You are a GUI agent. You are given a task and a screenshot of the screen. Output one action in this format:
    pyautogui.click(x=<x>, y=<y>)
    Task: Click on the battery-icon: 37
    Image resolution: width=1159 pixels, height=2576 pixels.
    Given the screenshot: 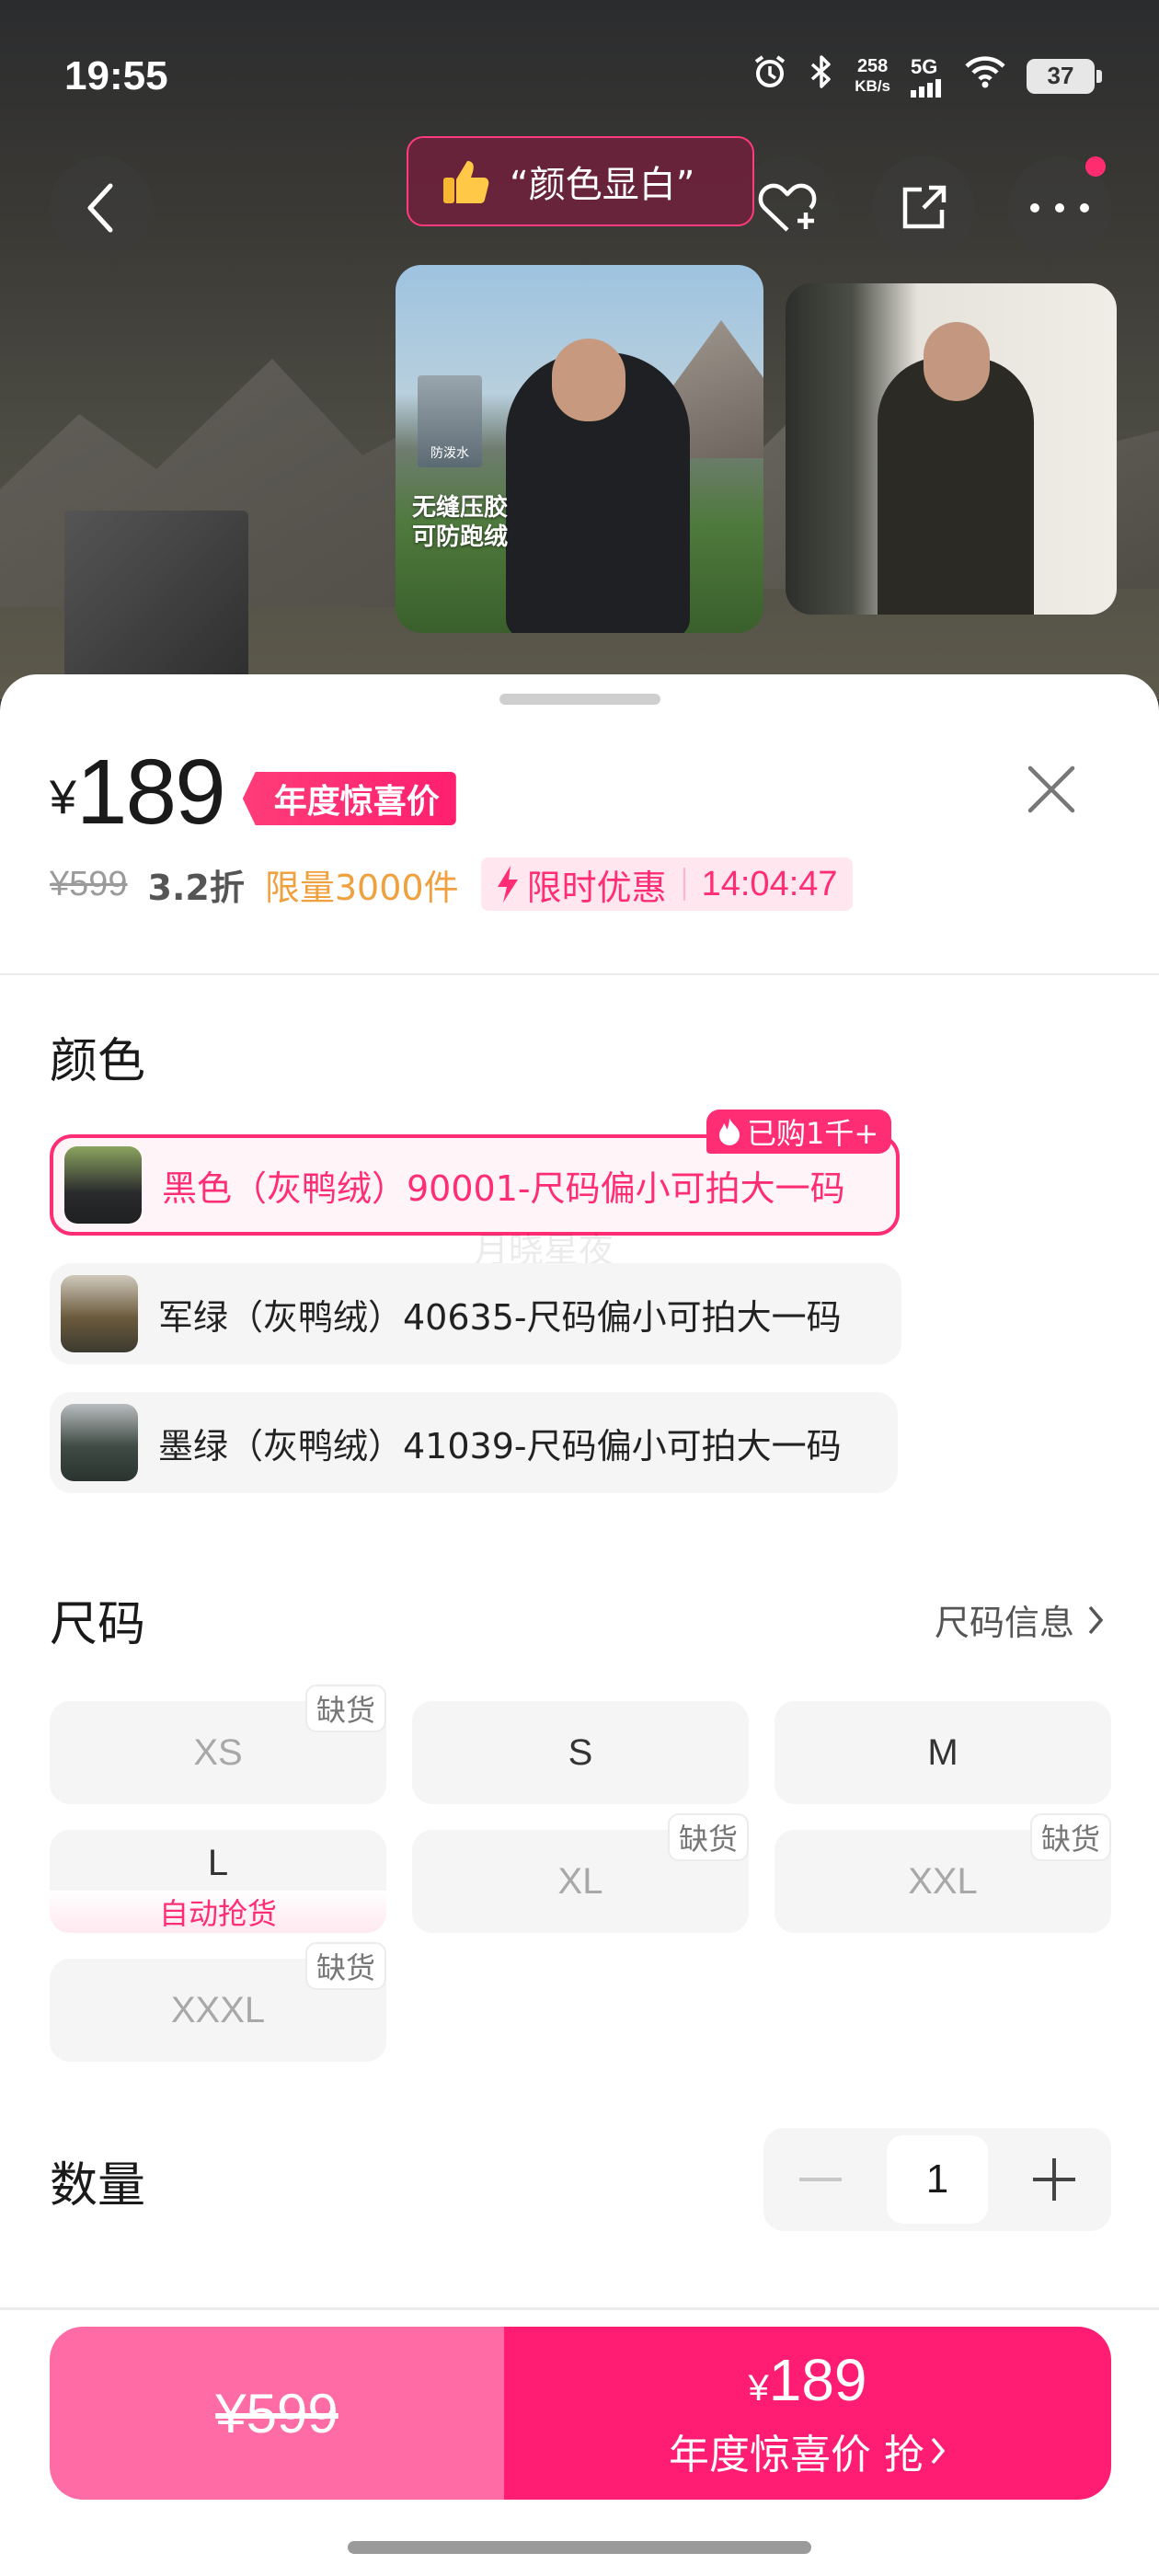 What is the action you would take?
    pyautogui.click(x=1064, y=76)
    